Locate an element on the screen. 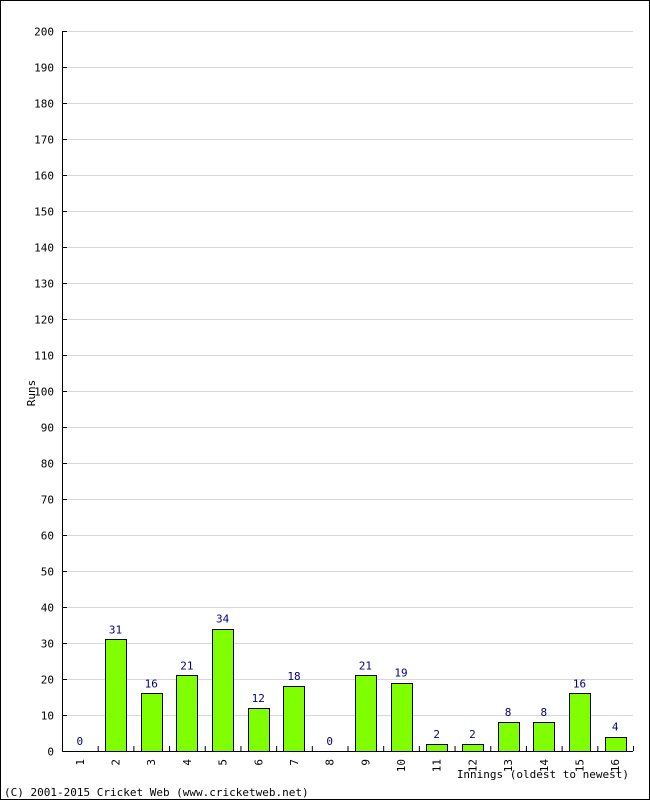 This screenshot has height=800, width=650. y-tick-label: 20 is located at coordinates (47, 680).